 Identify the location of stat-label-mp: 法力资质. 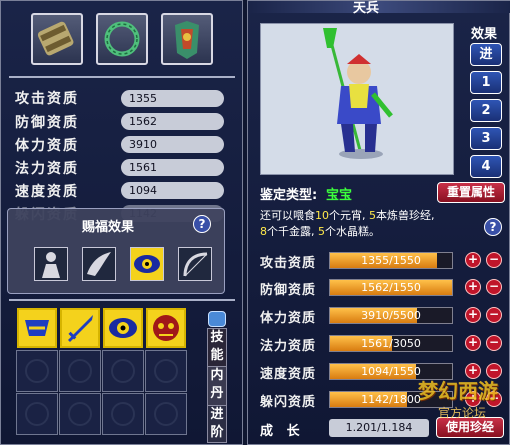
(47, 169).